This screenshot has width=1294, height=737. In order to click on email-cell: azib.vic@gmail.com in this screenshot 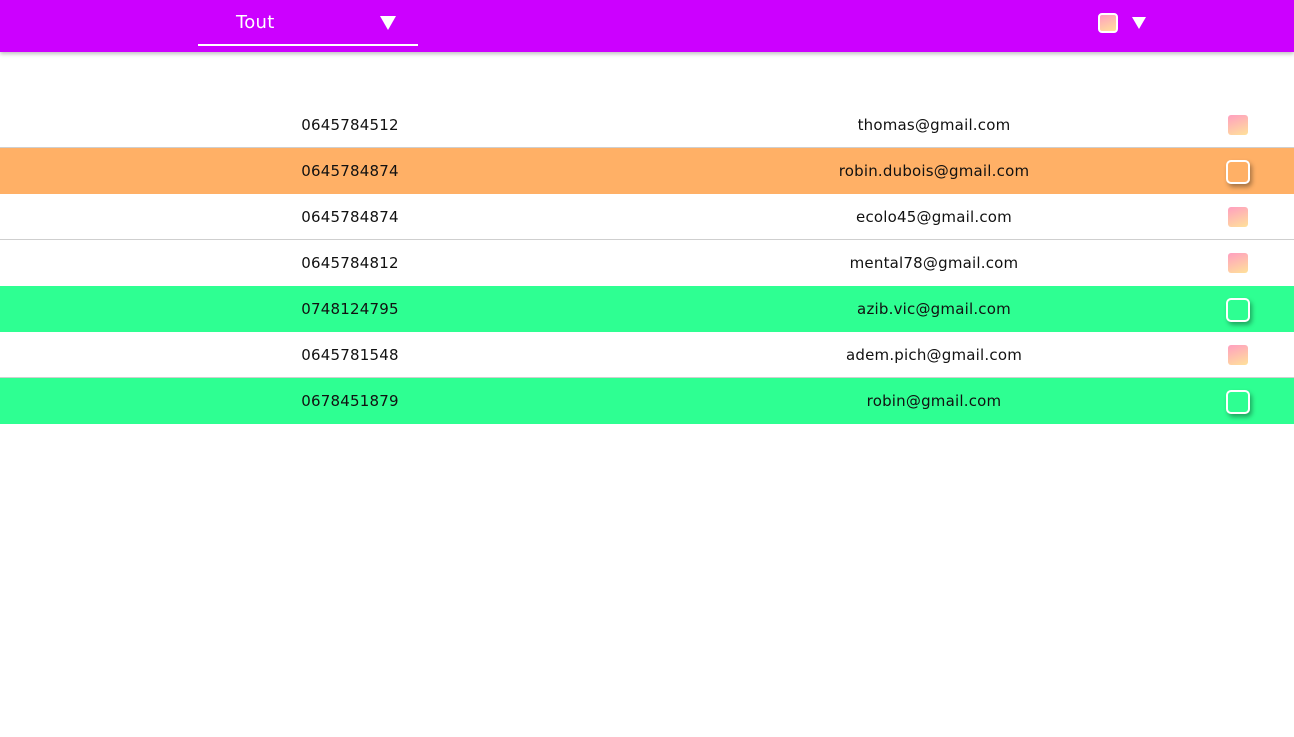, I will do `click(934, 309)`.